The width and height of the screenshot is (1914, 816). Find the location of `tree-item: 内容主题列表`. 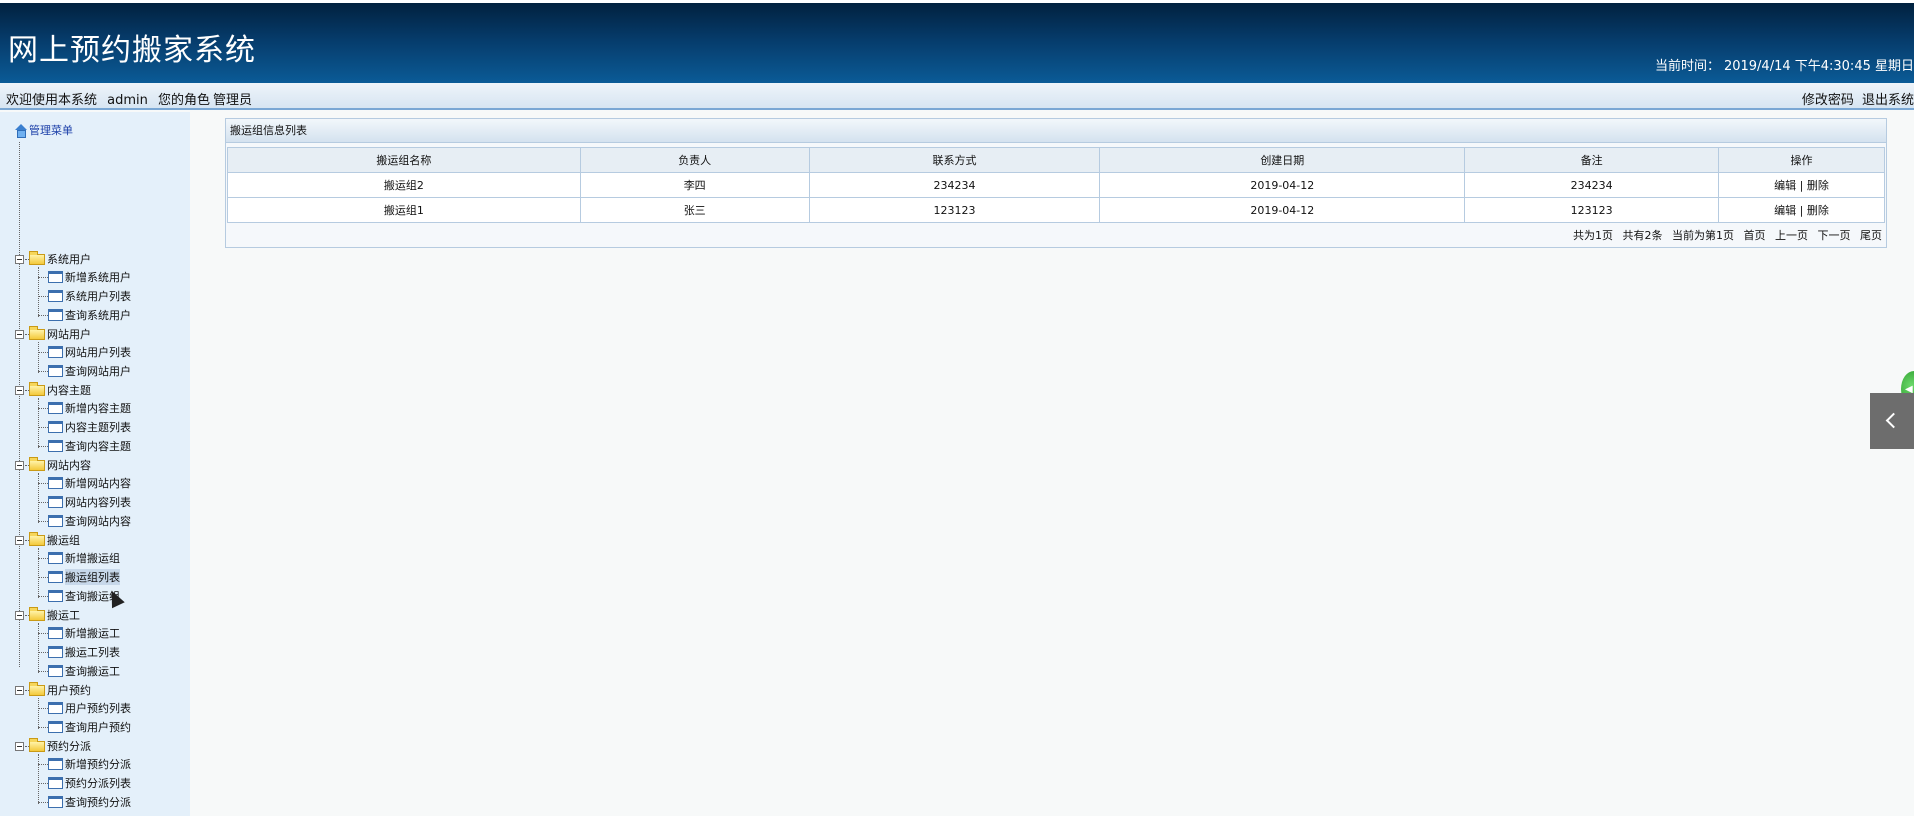

tree-item: 内容主题列表 is located at coordinates (84, 427).